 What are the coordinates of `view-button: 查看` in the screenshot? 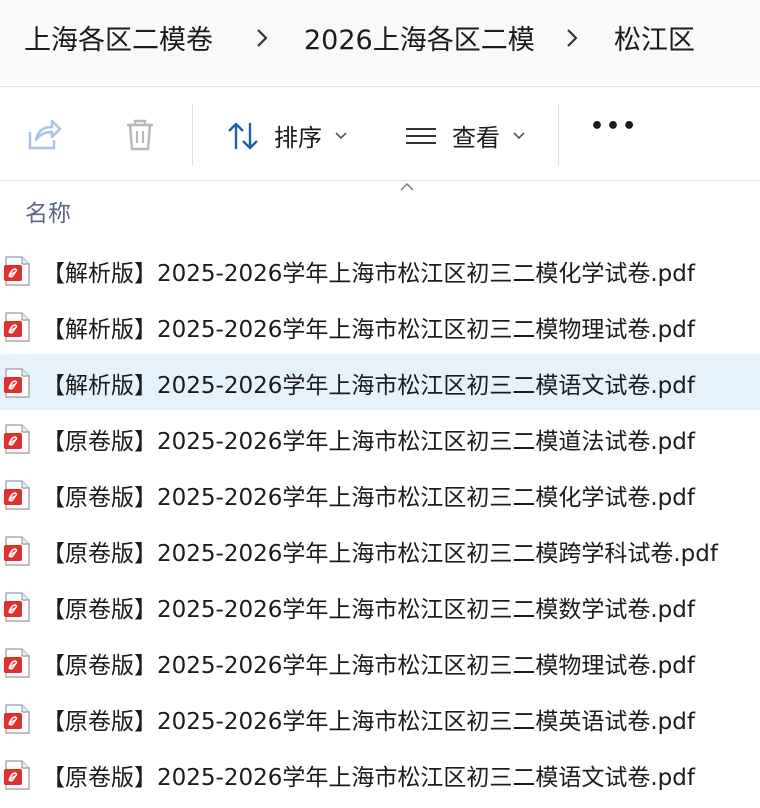 It's located at (465, 135).